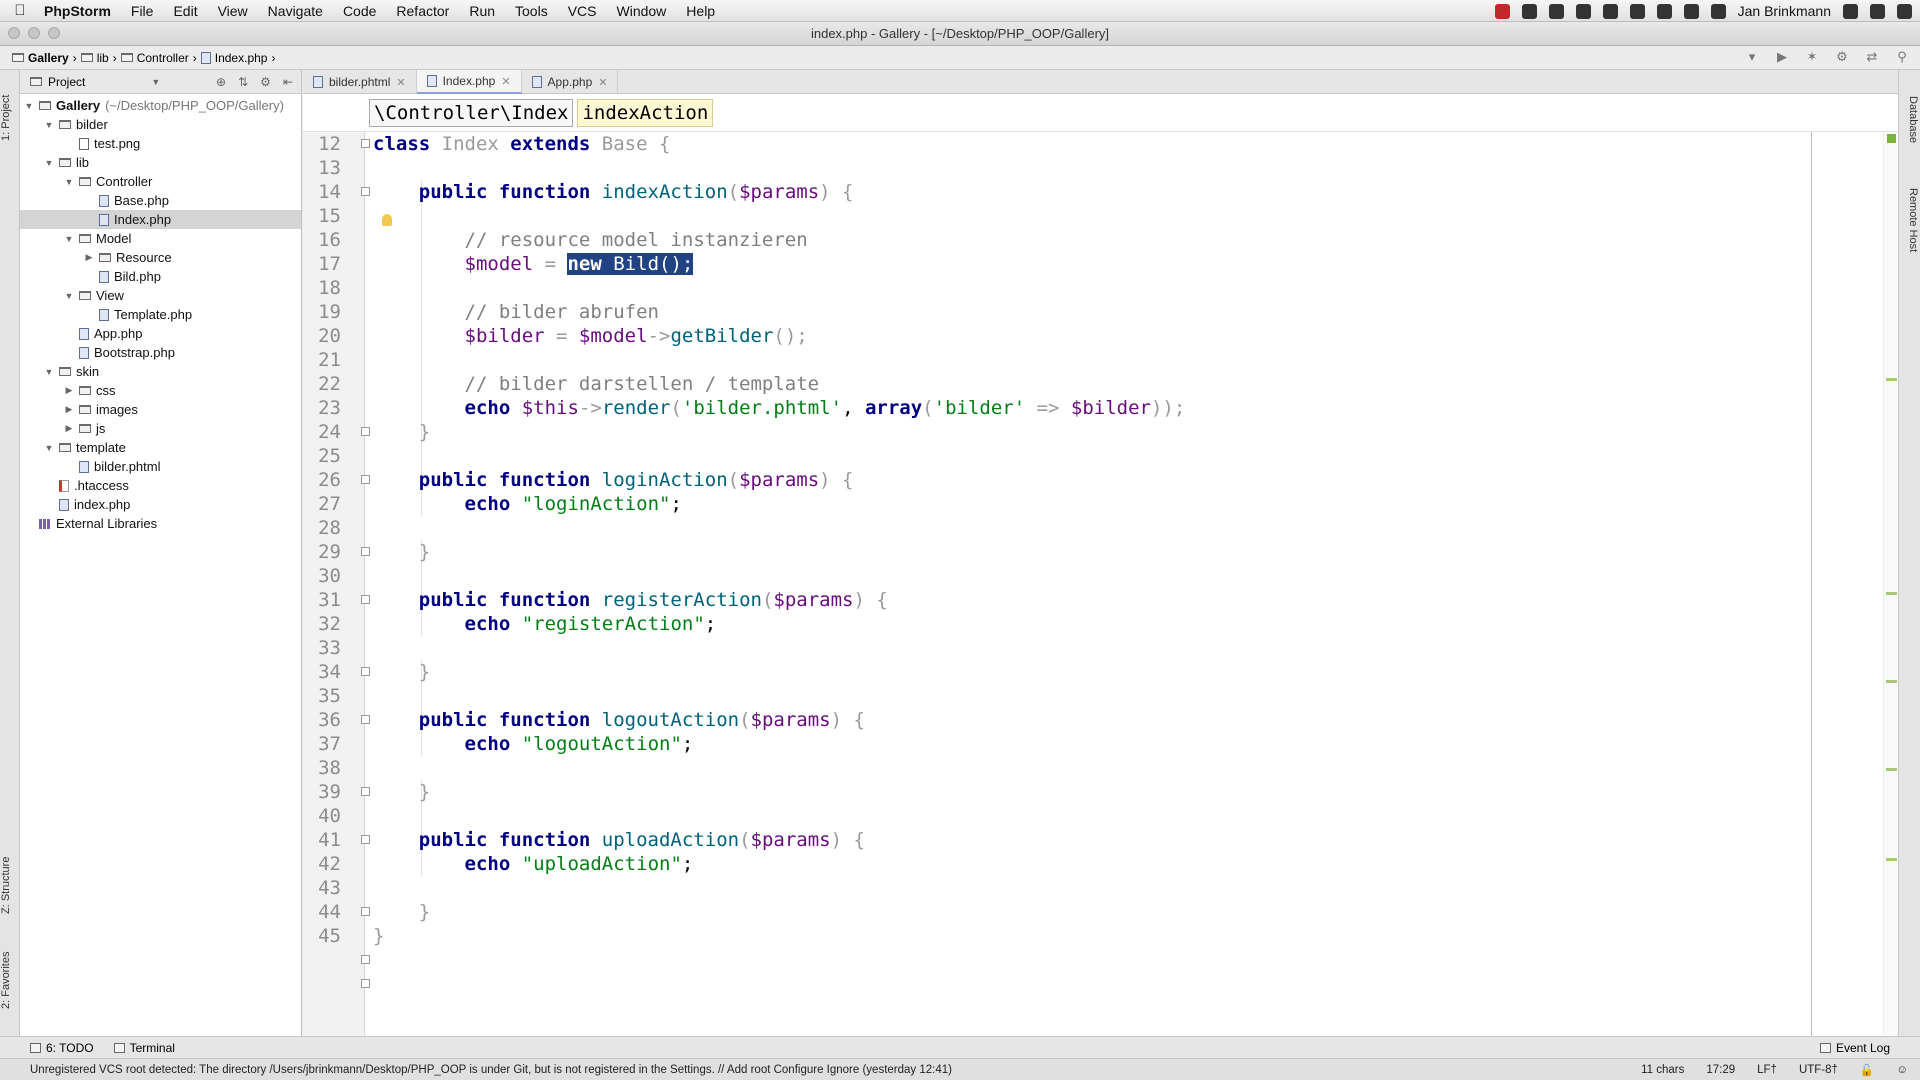 The image size is (1920, 1080). What do you see at coordinates (1782, 57) in the screenshot?
I see `run-icon: ▶` at bounding box center [1782, 57].